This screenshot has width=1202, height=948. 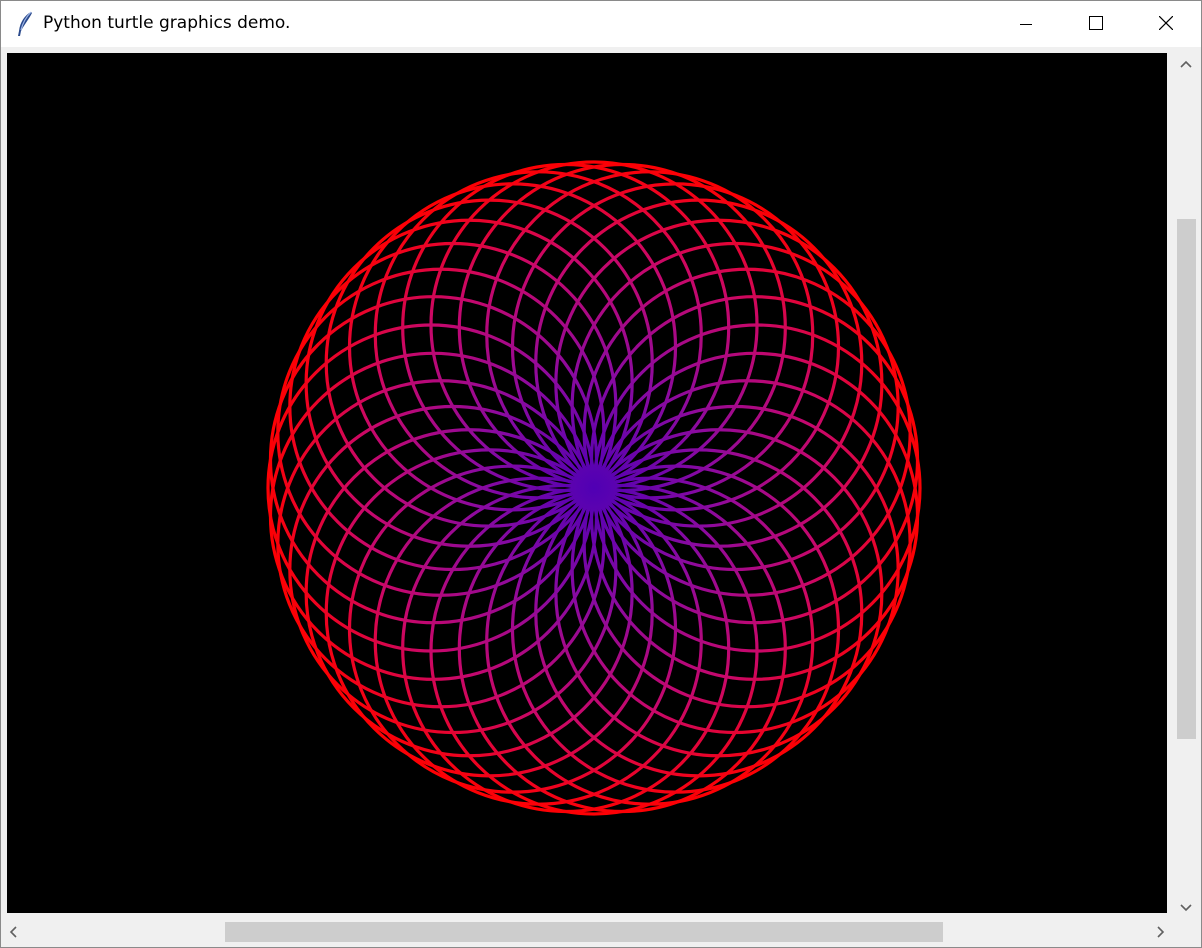 I want to click on maximize-button, so click(x=1096, y=24).